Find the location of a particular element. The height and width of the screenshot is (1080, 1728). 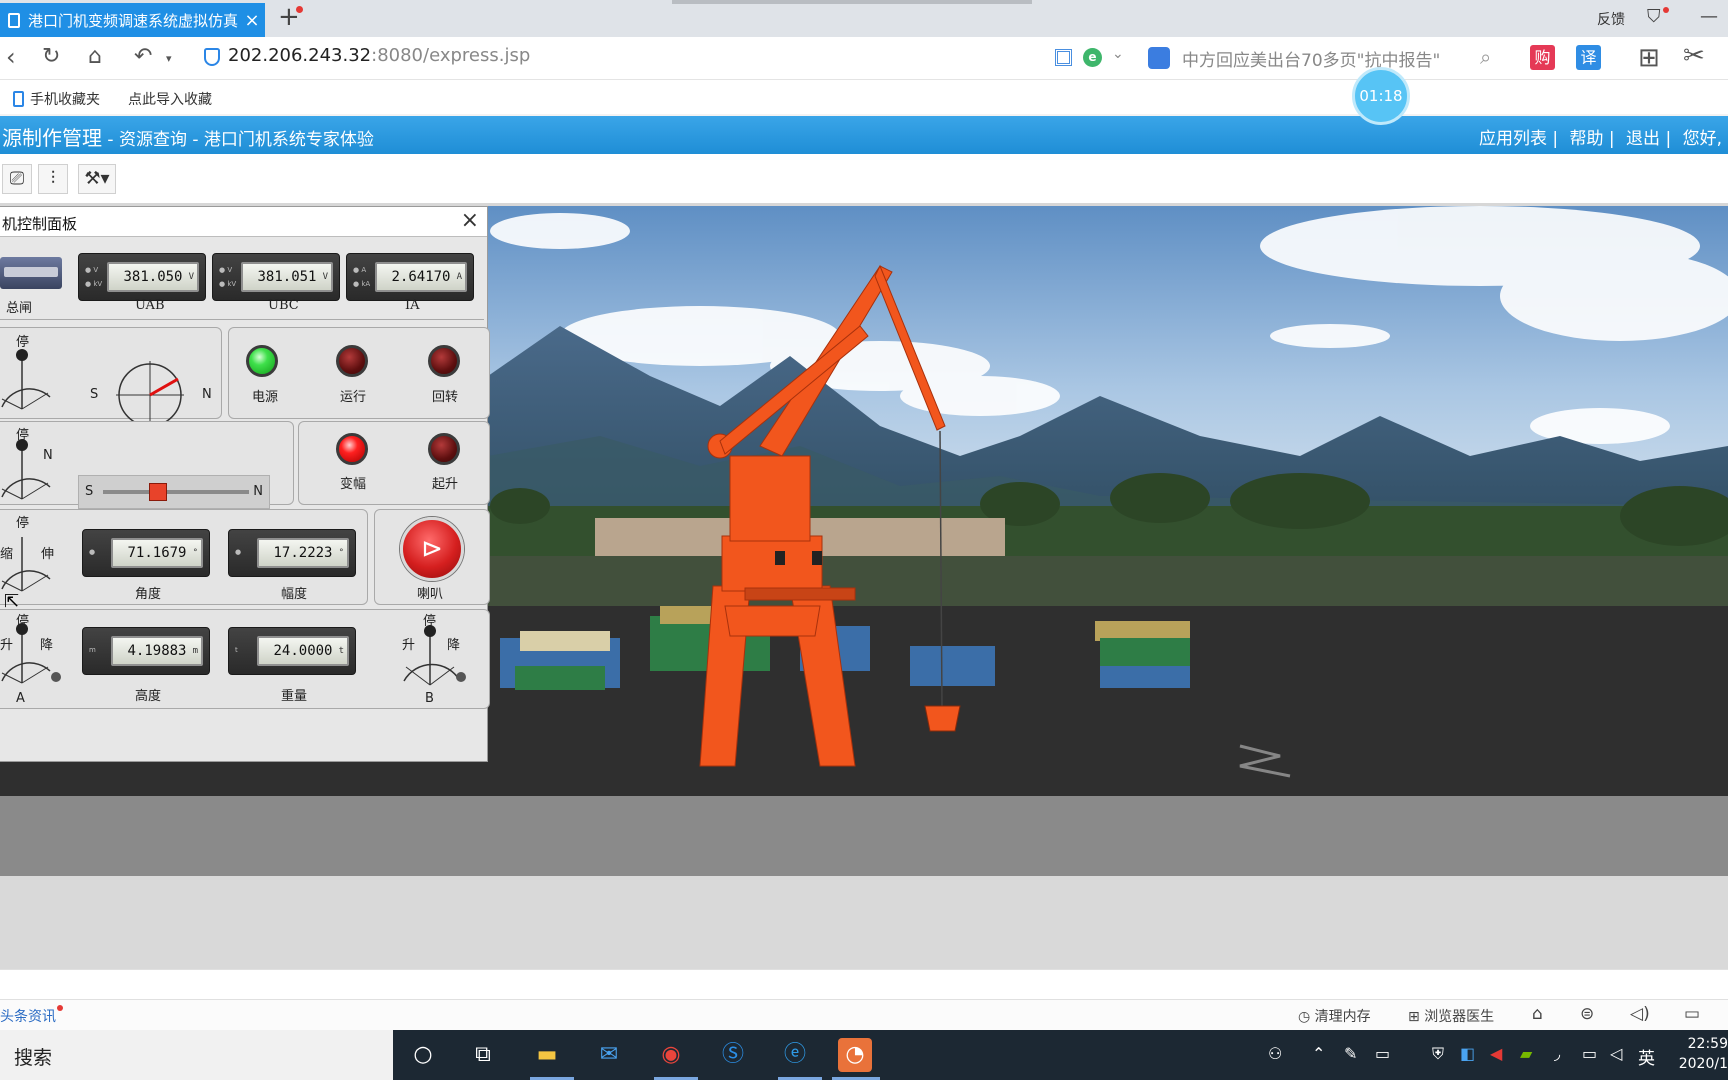

skin-shirt-icon: ⛉ is located at coordinates (1654, 16).